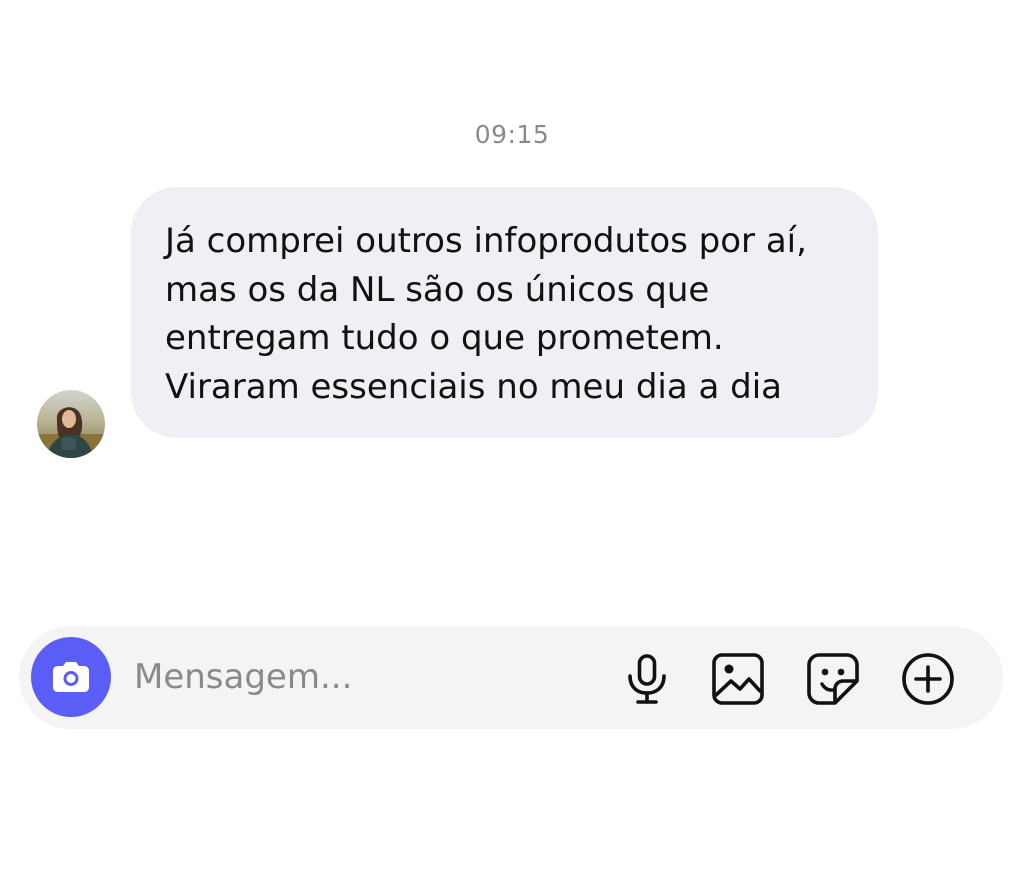  Describe the element at coordinates (354, 677) in the screenshot. I see `message-input` at that location.